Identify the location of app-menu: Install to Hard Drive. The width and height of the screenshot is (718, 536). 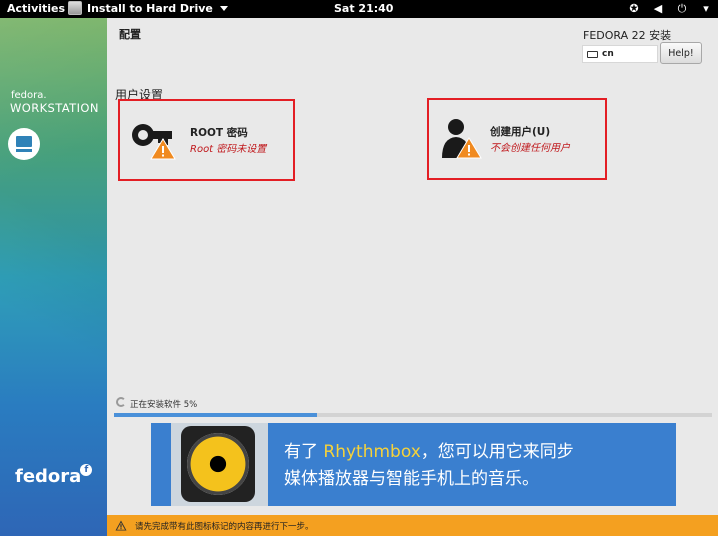
(148, 8).